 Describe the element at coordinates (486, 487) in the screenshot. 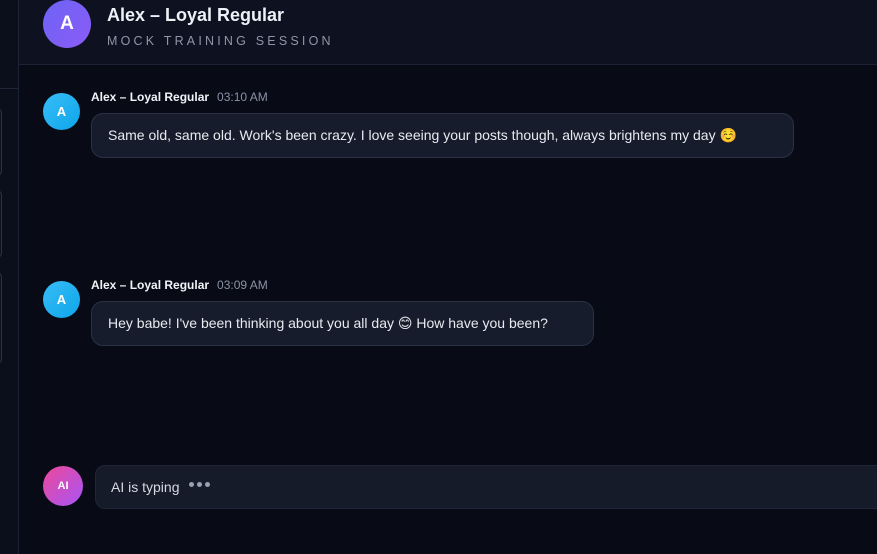

I see `typing-indicator: AI is typing` at that location.